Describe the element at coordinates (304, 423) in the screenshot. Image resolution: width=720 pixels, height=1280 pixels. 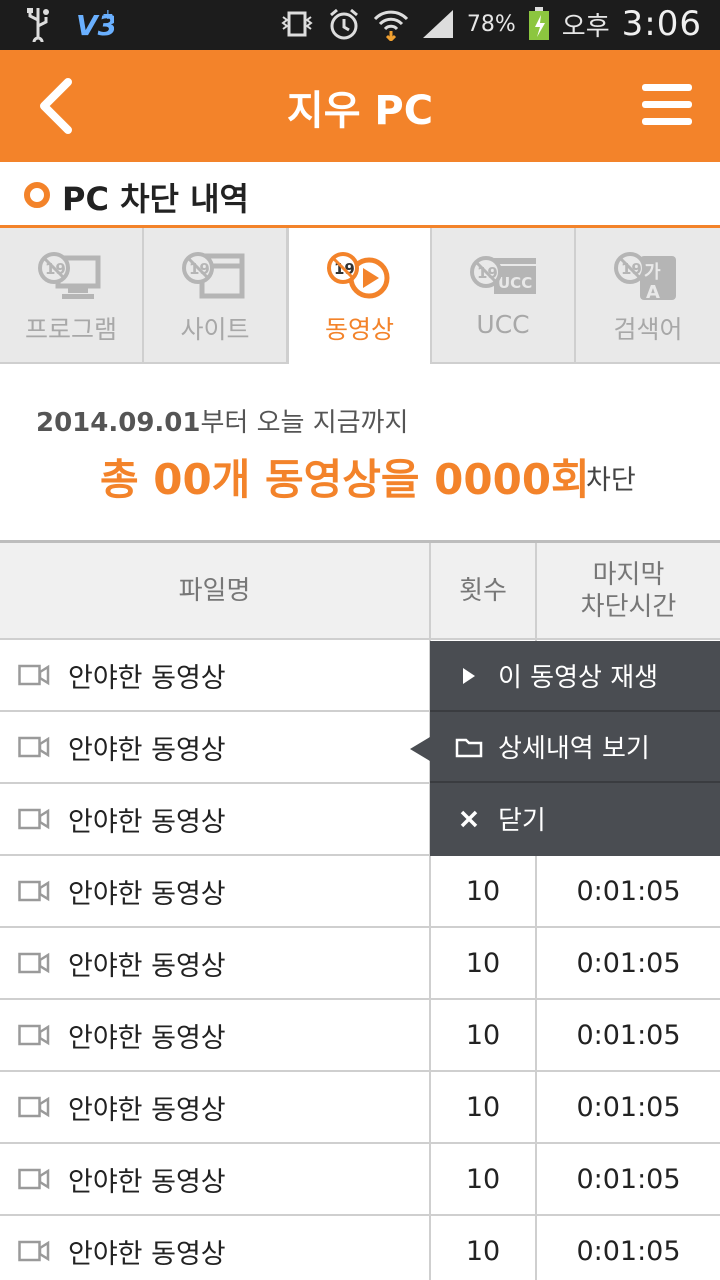
I see `since-suffix: 부터 오늘 지금까지` at that location.